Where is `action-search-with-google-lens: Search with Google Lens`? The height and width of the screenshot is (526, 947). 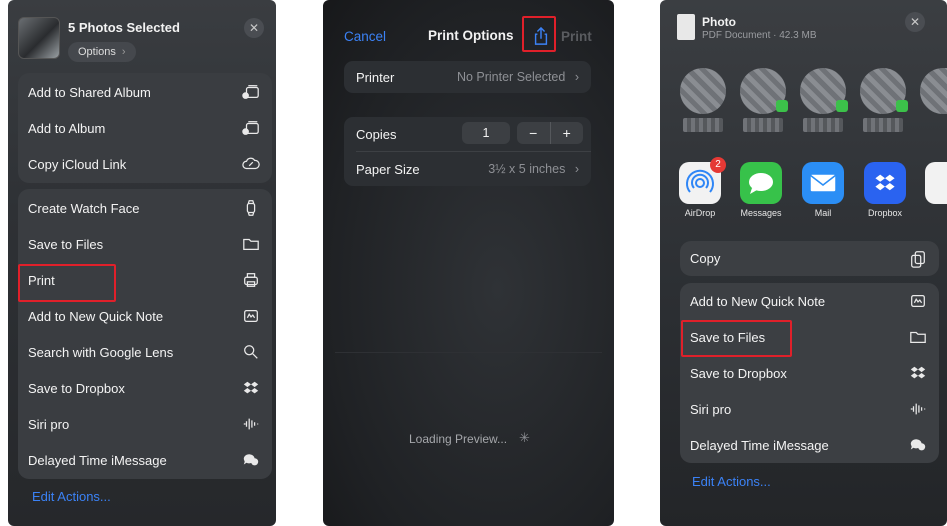 action-search-with-google-lens: Search with Google Lens is located at coordinates (145, 352).